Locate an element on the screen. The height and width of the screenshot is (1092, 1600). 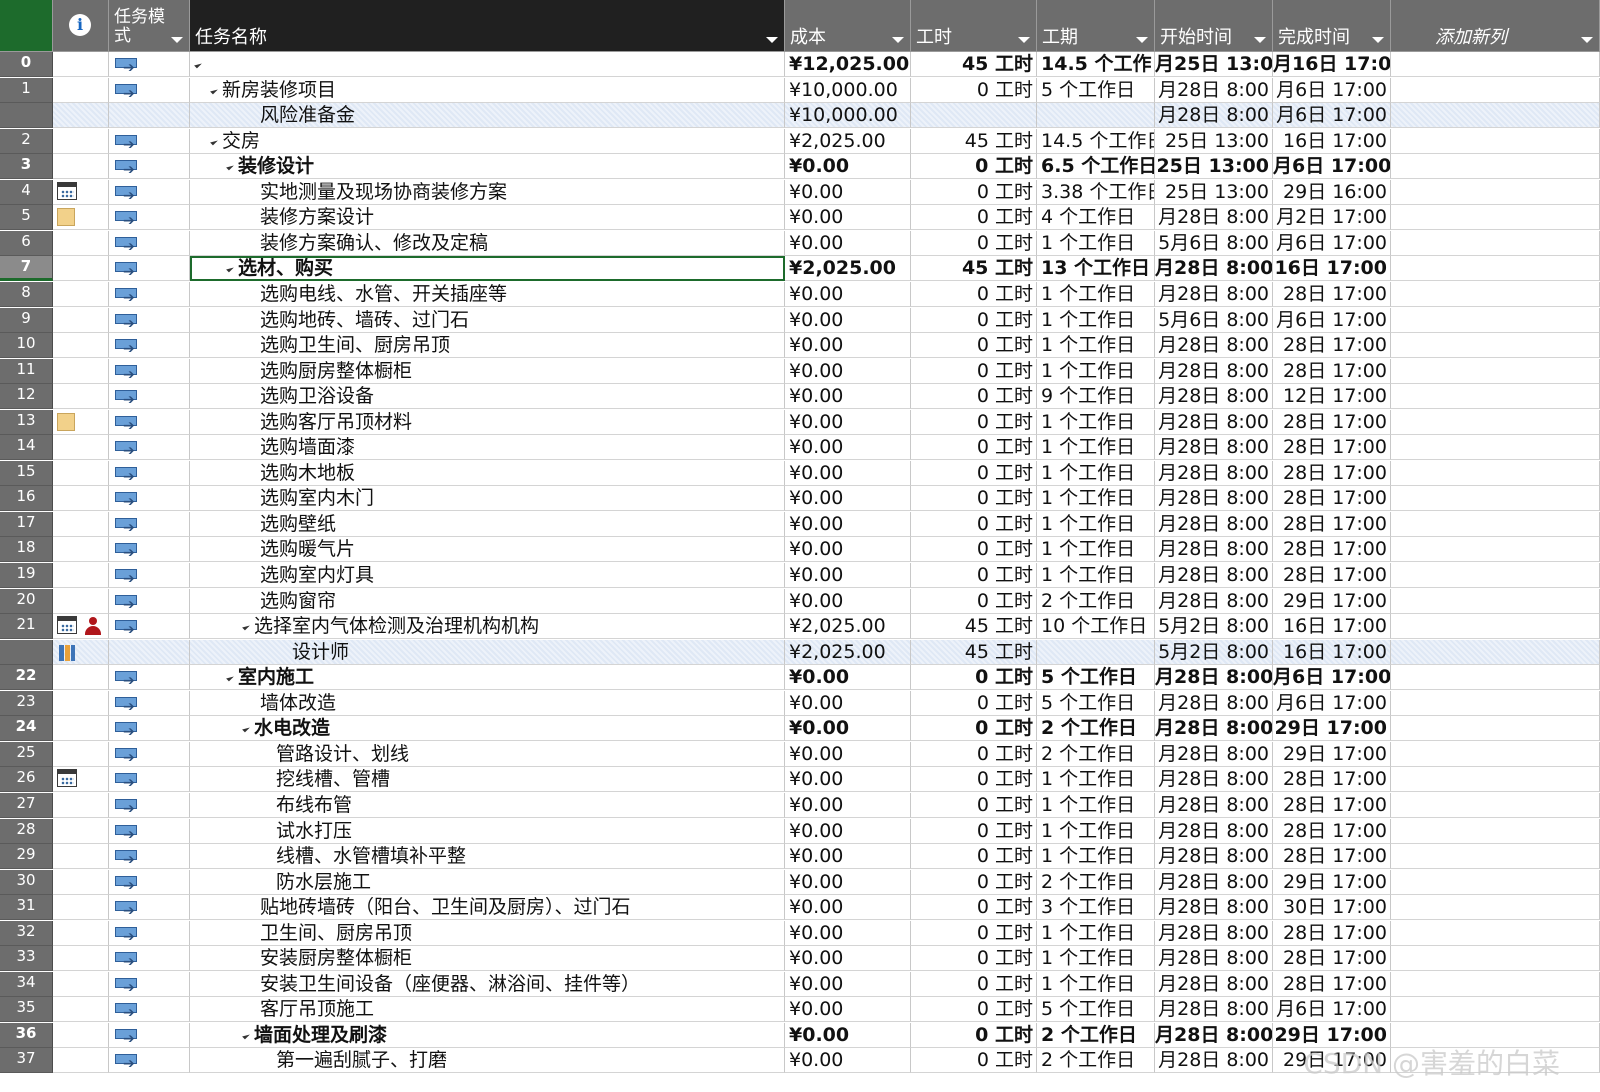
duration-cell is located at coordinates (1096, 652).